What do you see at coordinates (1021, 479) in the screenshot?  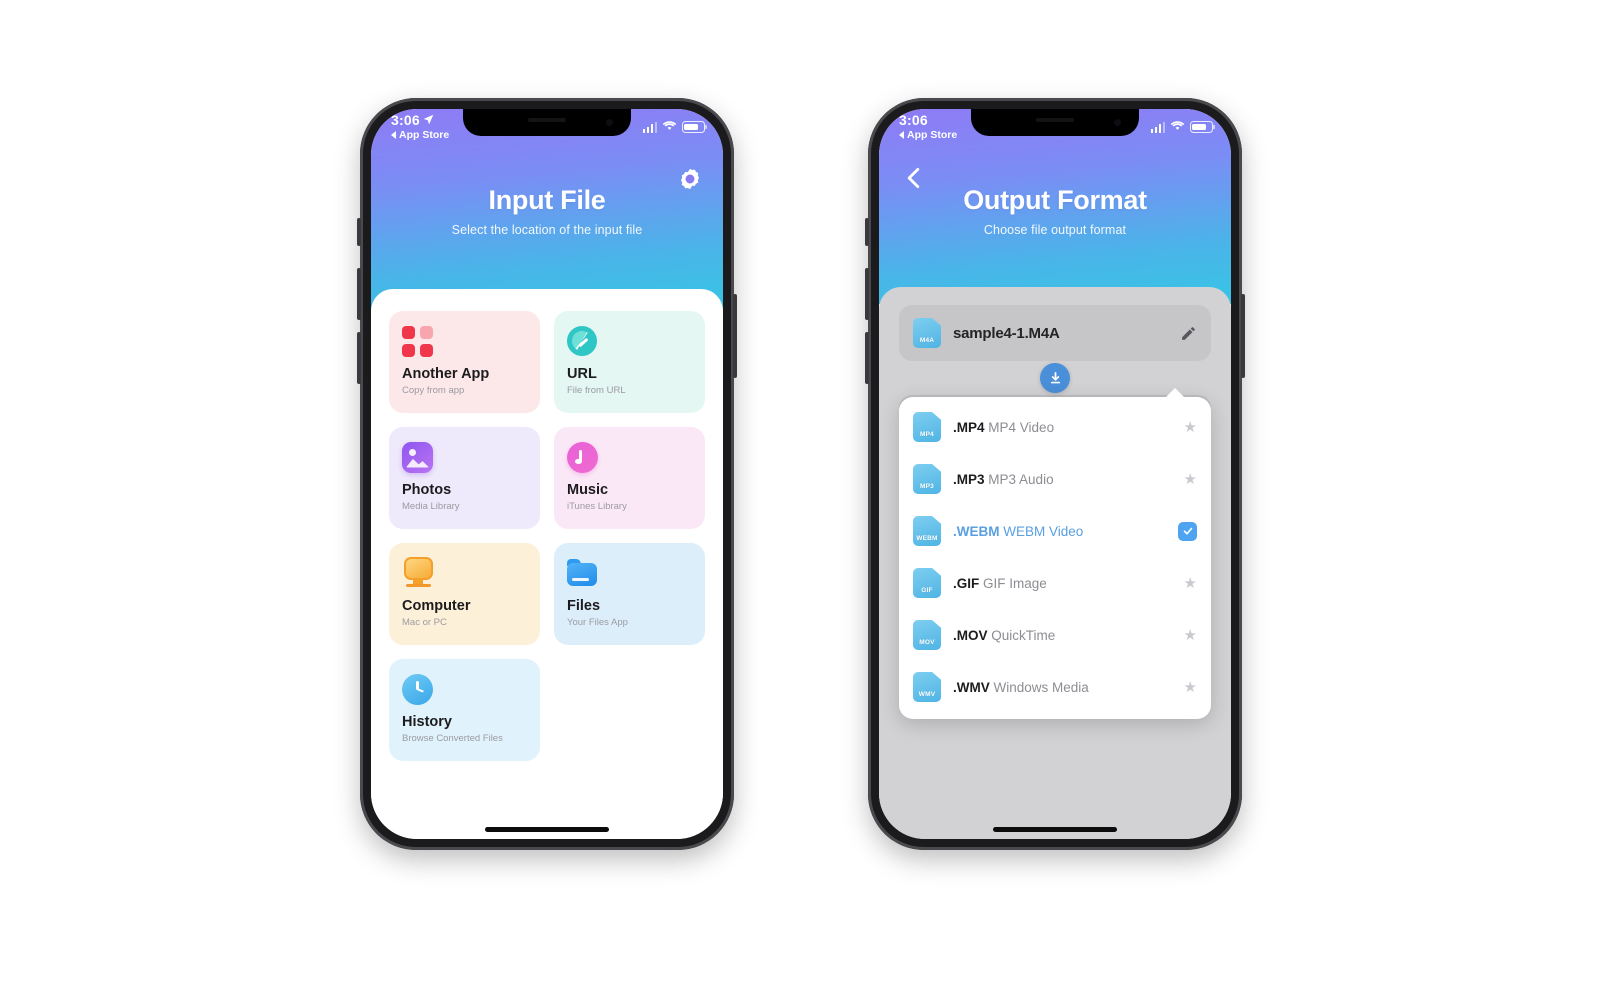 I see `format-description: MP3 Audio` at bounding box center [1021, 479].